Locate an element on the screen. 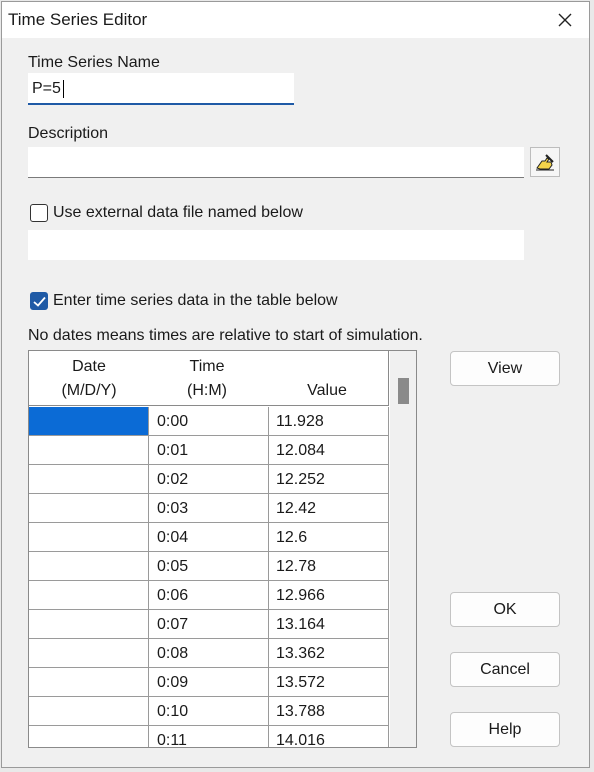 The width and height of the screenshot is (594, 772). table-row: 0:05 12.78 is located at coordinates (209, 566).